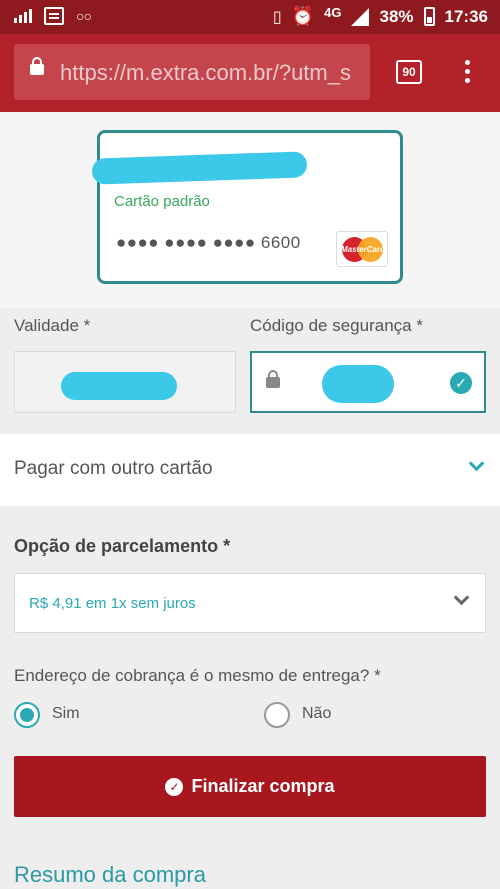  I want to click on battery-percent: 38%, so click(396, 16).